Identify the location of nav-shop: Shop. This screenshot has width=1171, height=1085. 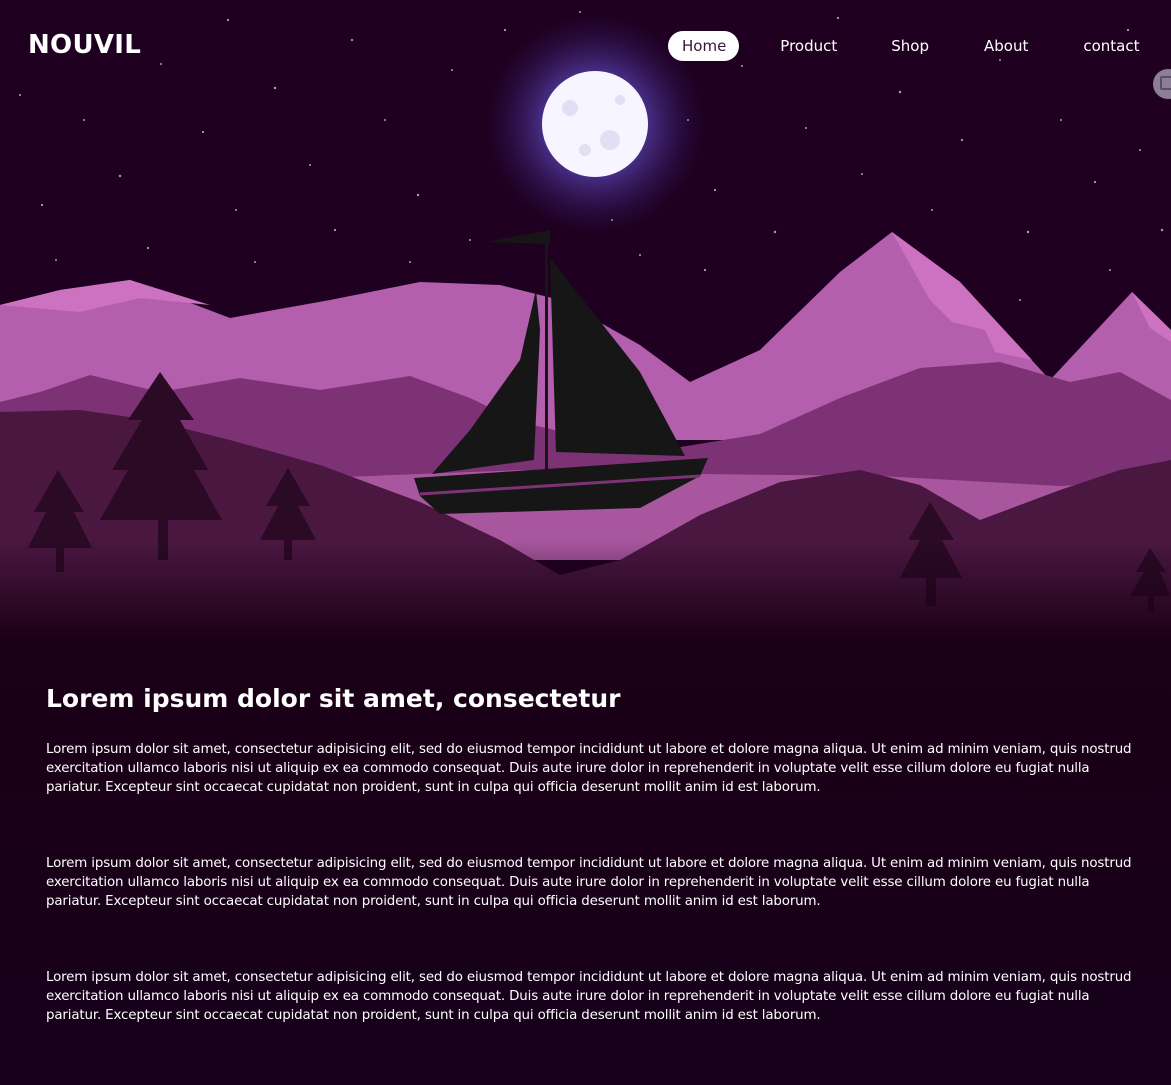
(910, 46).